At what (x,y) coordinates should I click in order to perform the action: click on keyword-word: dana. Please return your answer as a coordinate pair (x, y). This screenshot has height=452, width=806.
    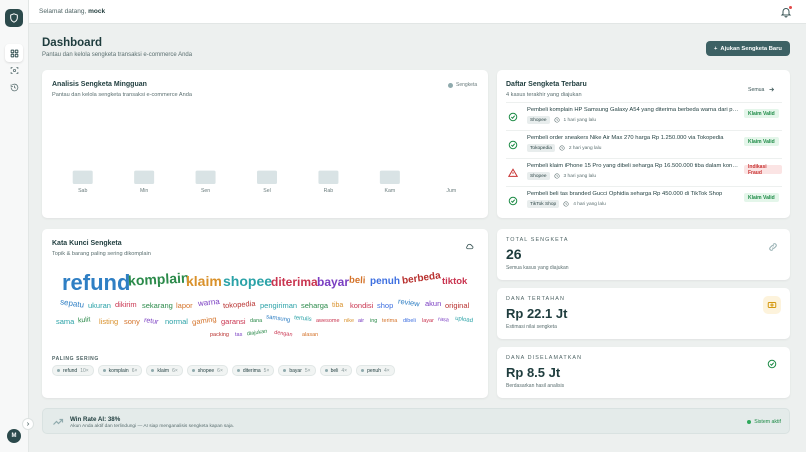
    Looking at the image, I should click on (256, 321).